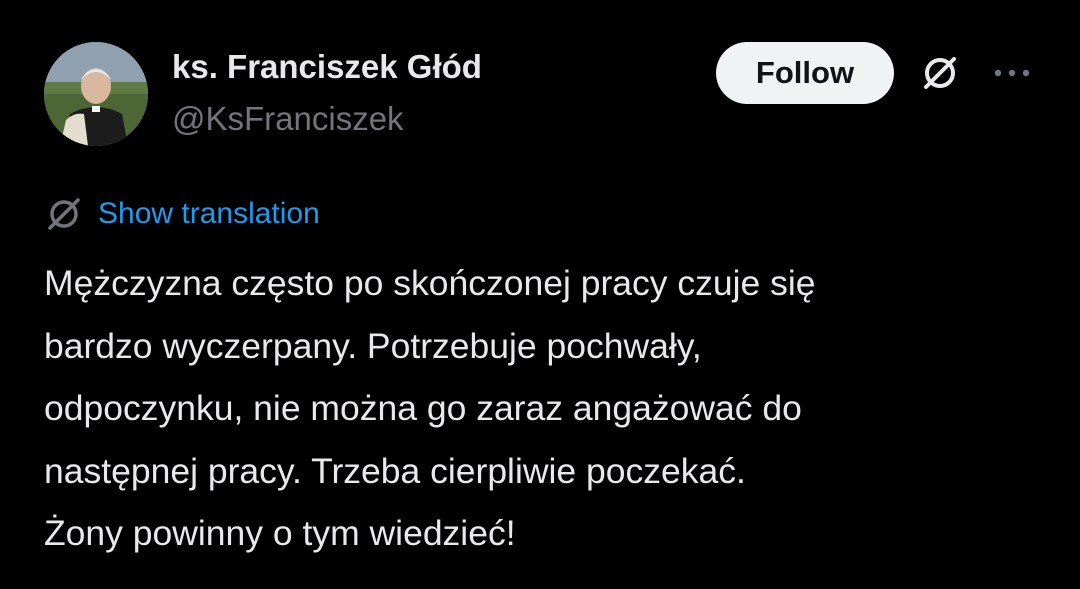  I want to click on grok-icon, so click(940, 73).